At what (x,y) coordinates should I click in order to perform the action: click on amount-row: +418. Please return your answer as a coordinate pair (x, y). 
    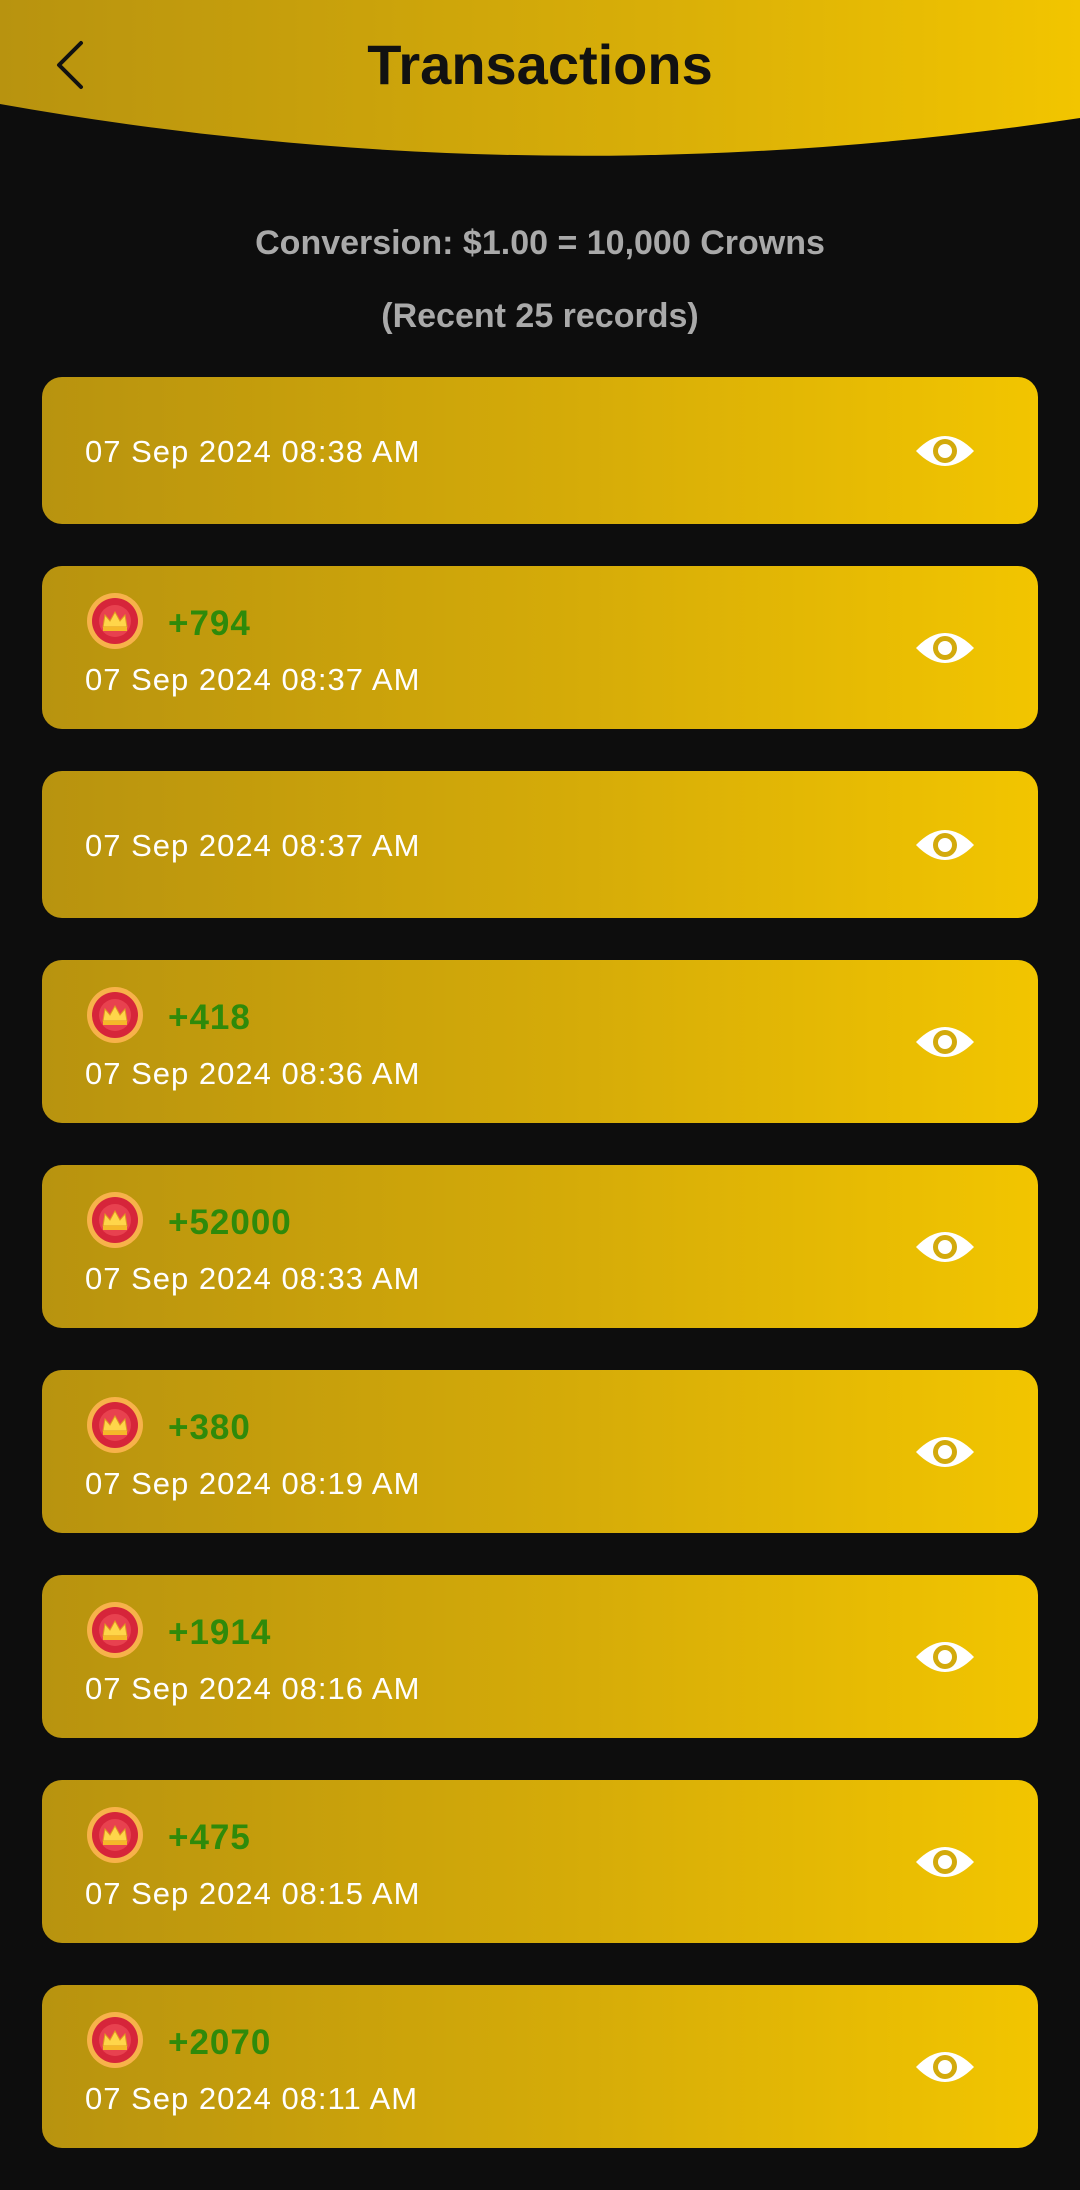
    Looking at the image, I should click on (168, 1017).